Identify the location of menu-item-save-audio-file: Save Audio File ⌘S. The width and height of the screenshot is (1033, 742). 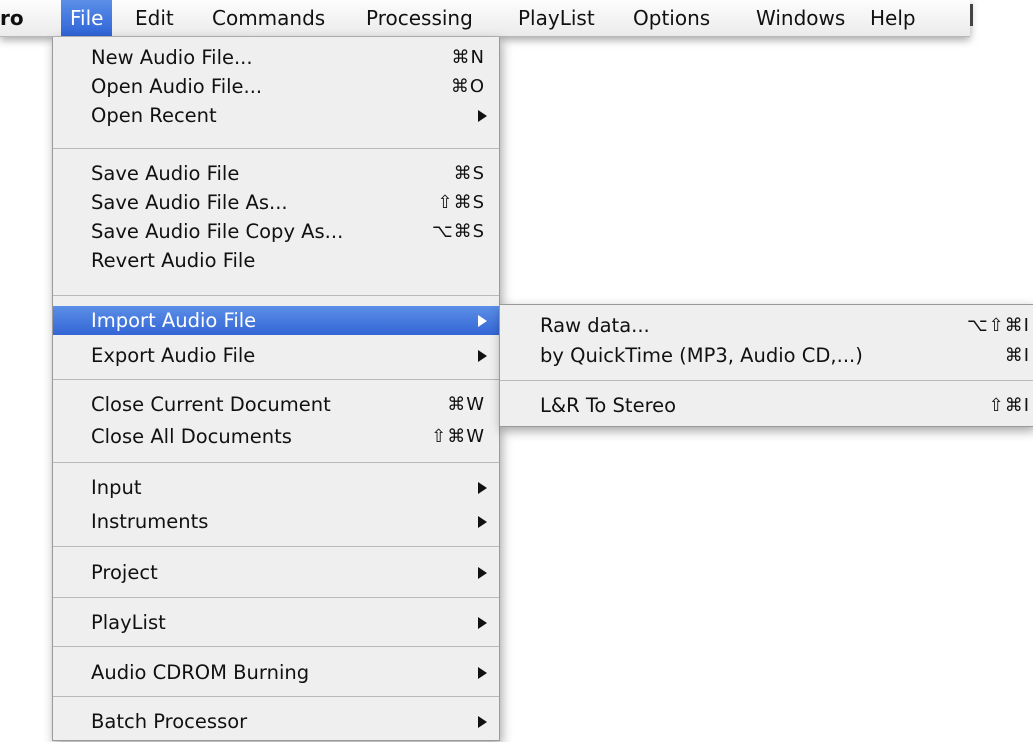
(276, 173).